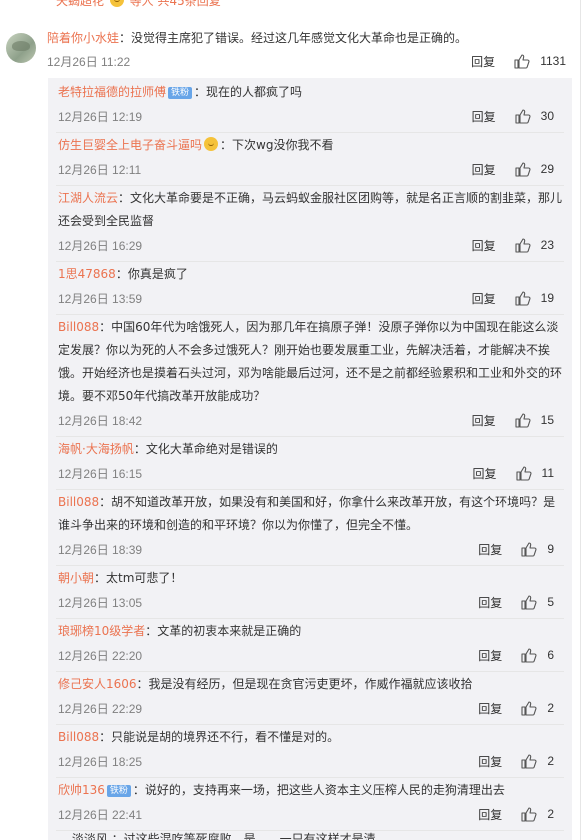 The image size is (581, 840). I want to click on reply-actions: 回复 19, so click(513, 298).